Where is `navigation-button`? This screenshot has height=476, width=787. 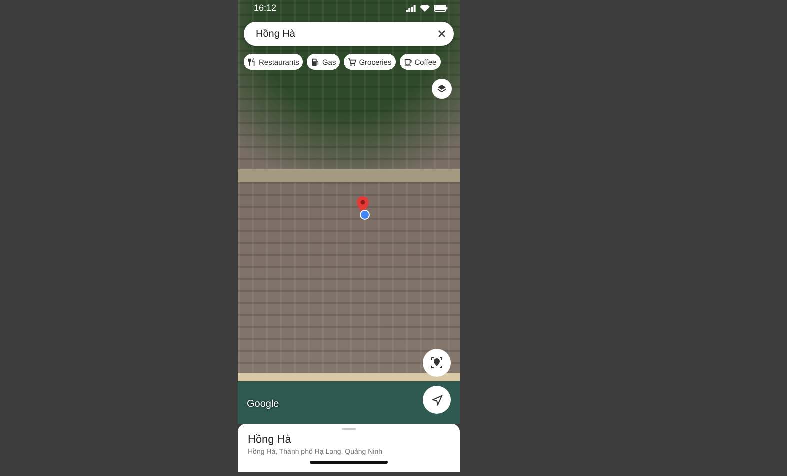
navigation-button is located at coordinates (437, 400).